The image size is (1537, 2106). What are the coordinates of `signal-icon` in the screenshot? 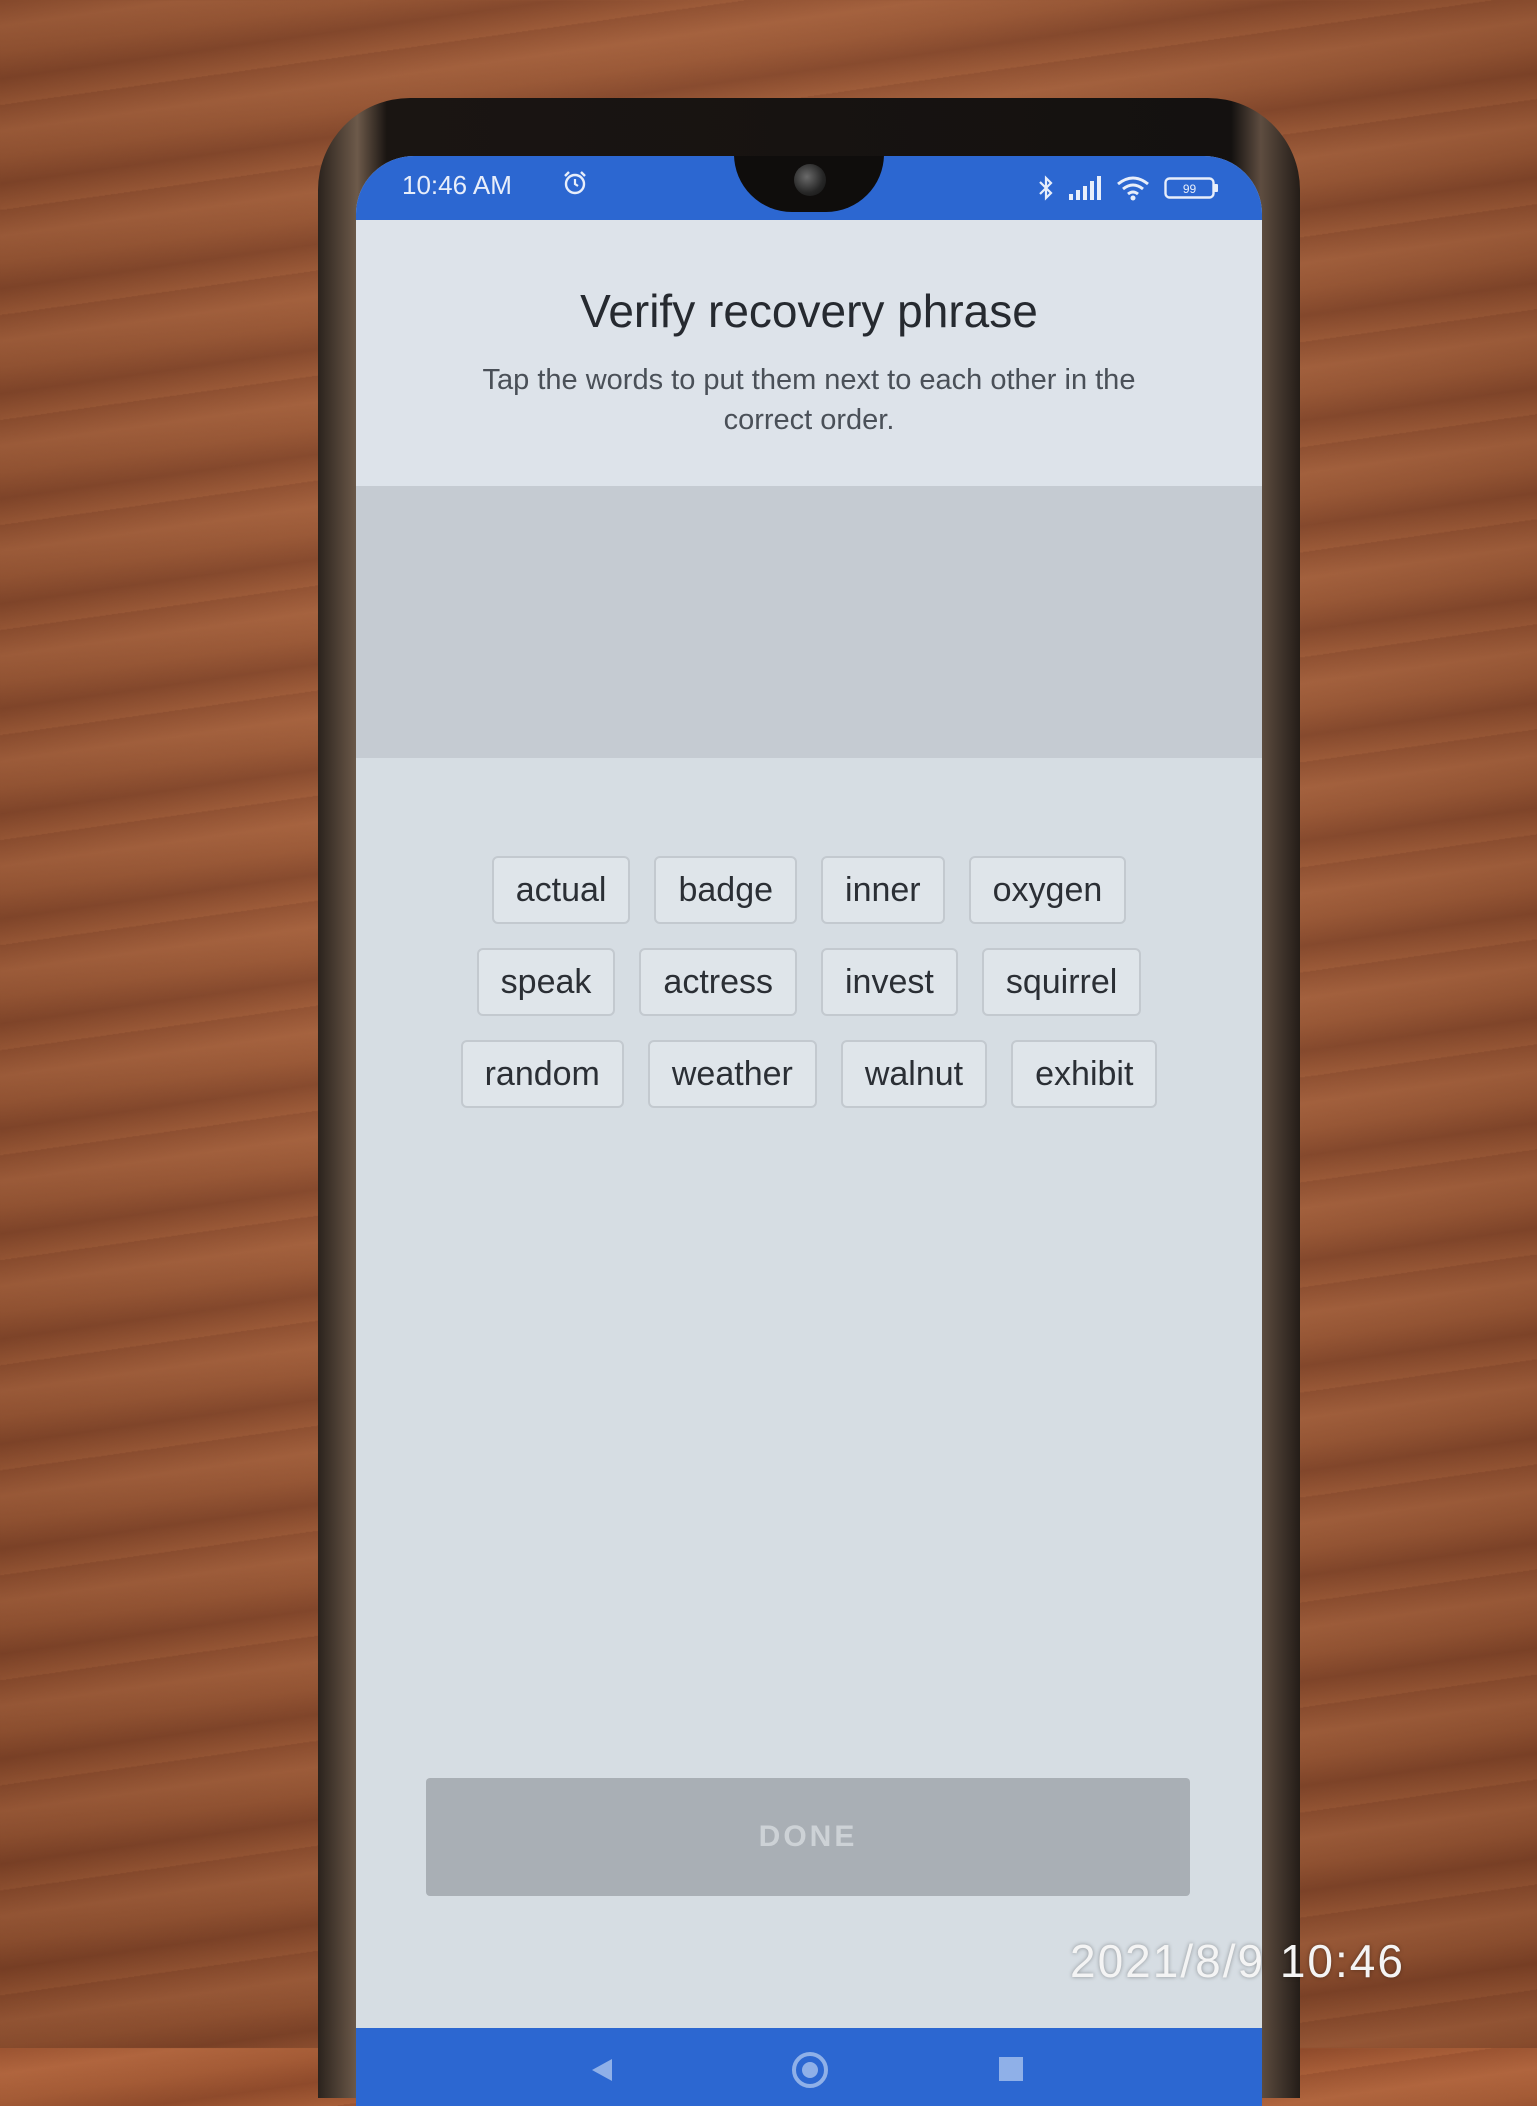 It's located at (1085, 188).